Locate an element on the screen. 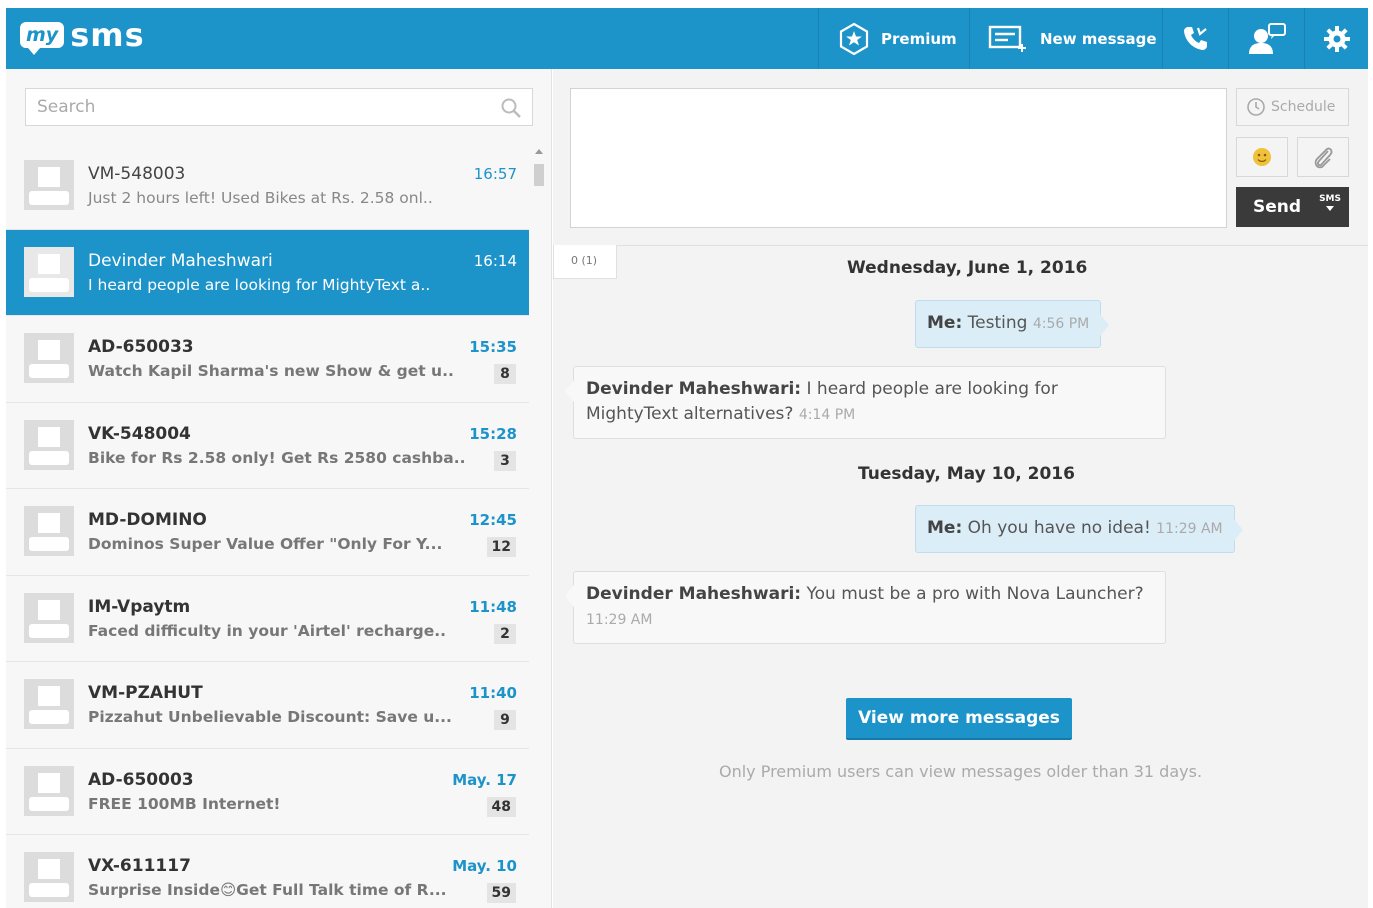 The image size is (1373, 908). conversation-scrollbar is located at coordinates (539, 528).